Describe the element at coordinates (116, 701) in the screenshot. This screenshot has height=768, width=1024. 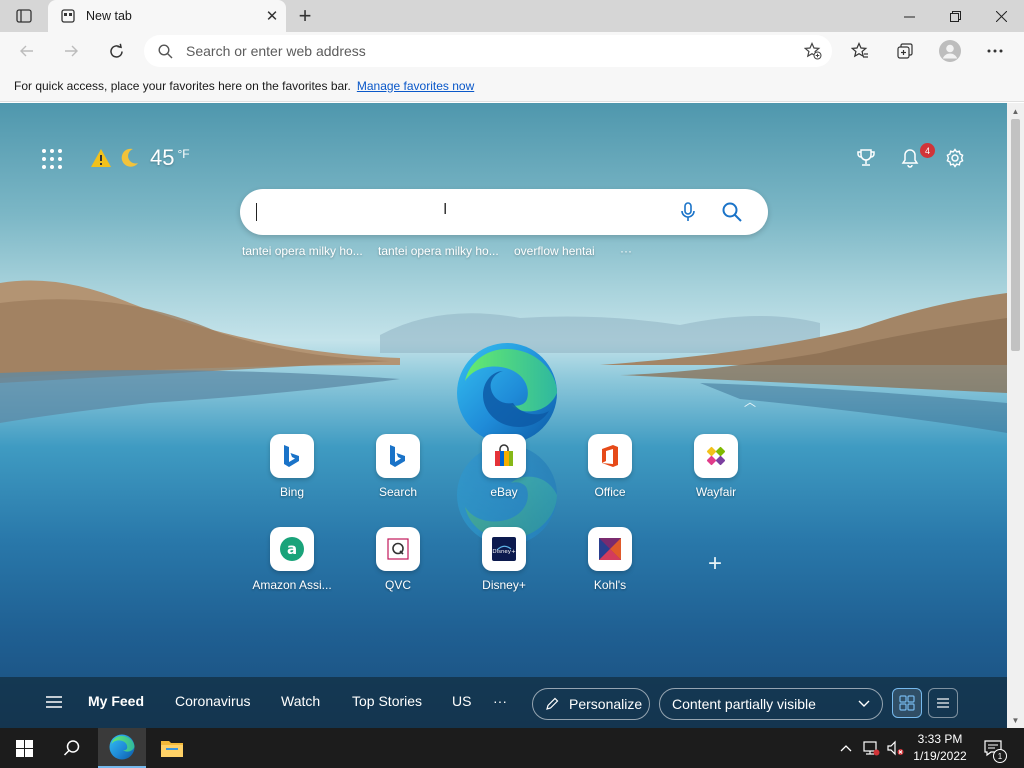
I see `feed-tab-my-feed: My Feed` at that location.